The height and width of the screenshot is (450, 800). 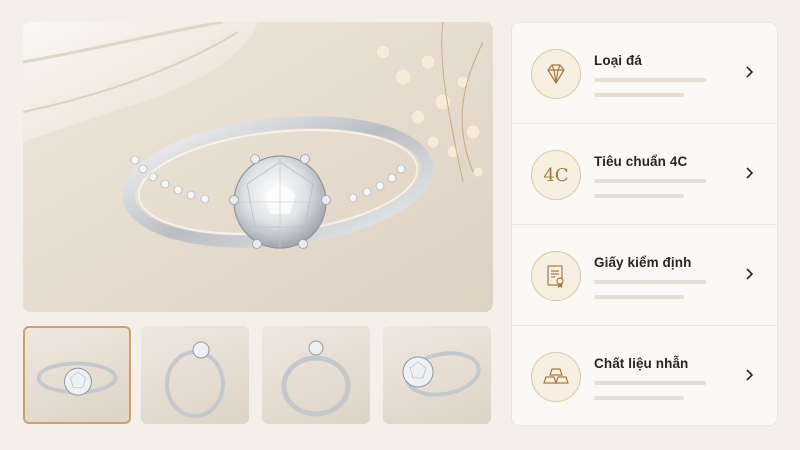 I want to click on thumbnail-side, so click(x=195, y=375).